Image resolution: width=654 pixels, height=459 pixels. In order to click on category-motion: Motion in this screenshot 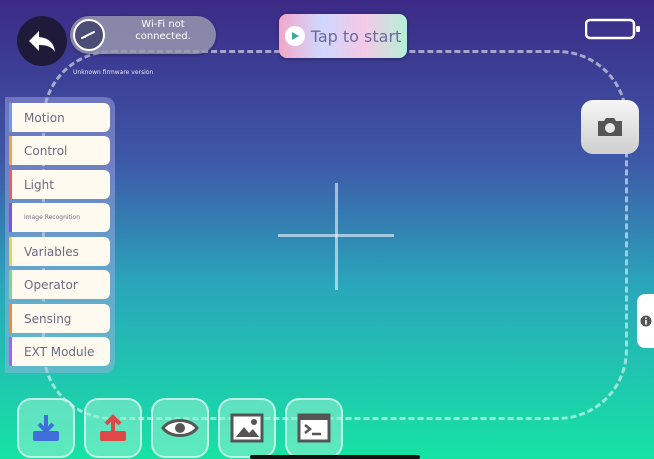, I will do `click(59, 117)`.